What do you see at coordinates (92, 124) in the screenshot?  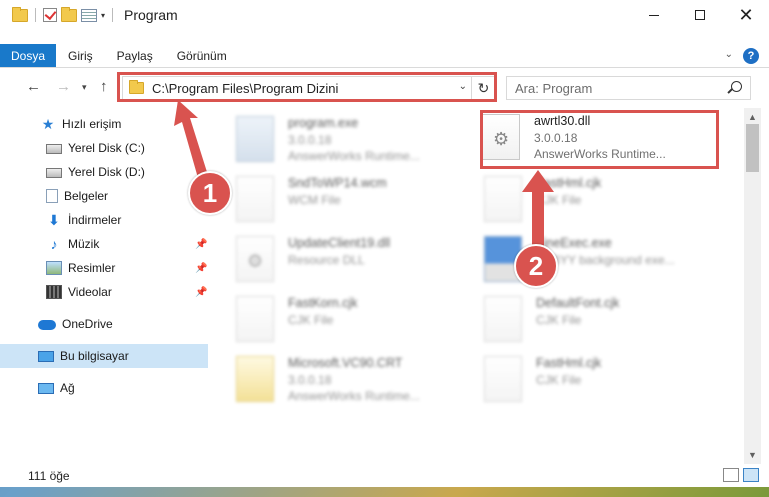 I see `sidebar-item-label: Hızlı erişim` at bounding box center [92, 124].